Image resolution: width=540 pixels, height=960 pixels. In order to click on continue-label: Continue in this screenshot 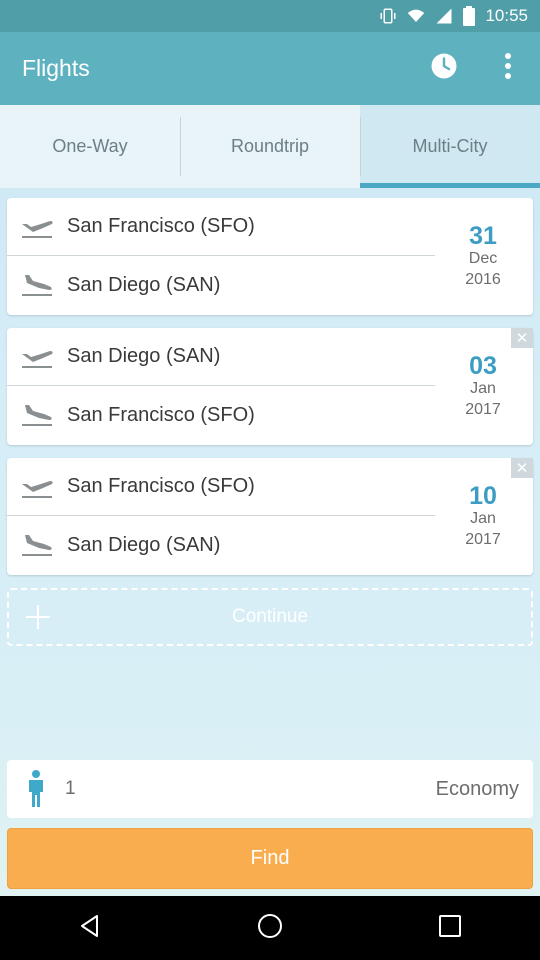, I will do `click(270, 616)`.